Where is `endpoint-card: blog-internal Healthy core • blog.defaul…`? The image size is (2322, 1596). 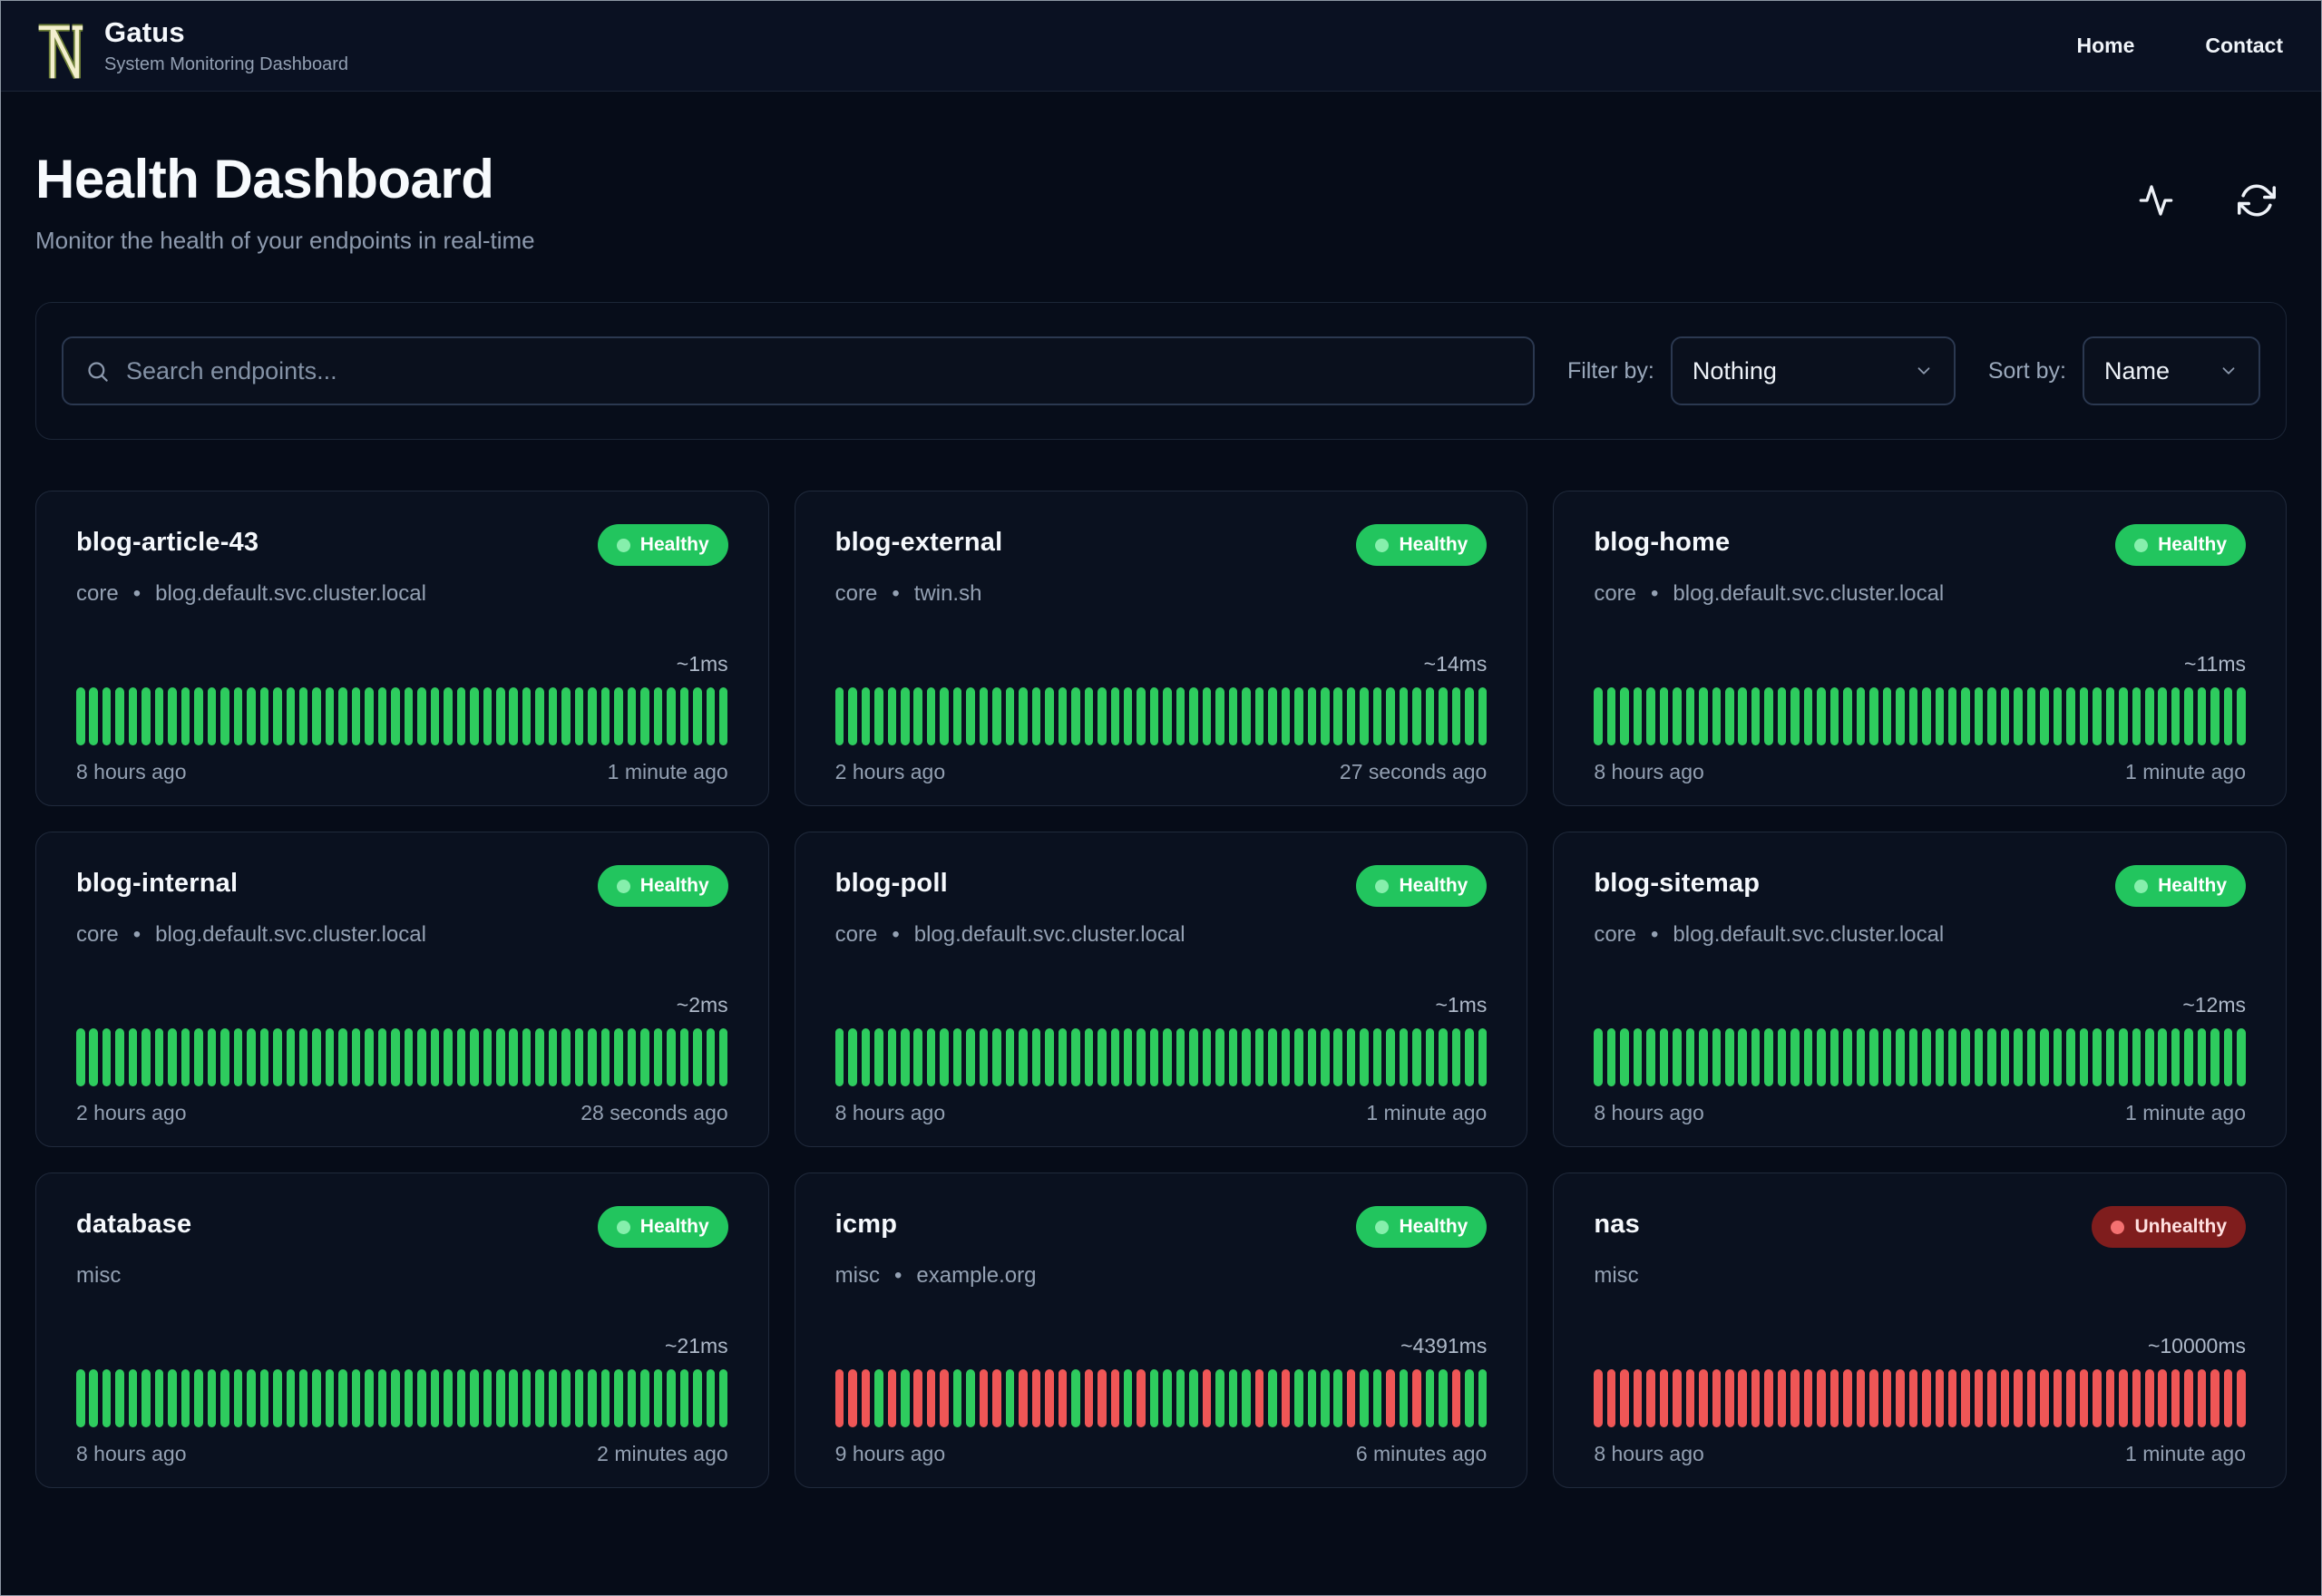 endpoint-card: blog-internal Healthy core • blog.defaul… is located at coordinates (402, 989).